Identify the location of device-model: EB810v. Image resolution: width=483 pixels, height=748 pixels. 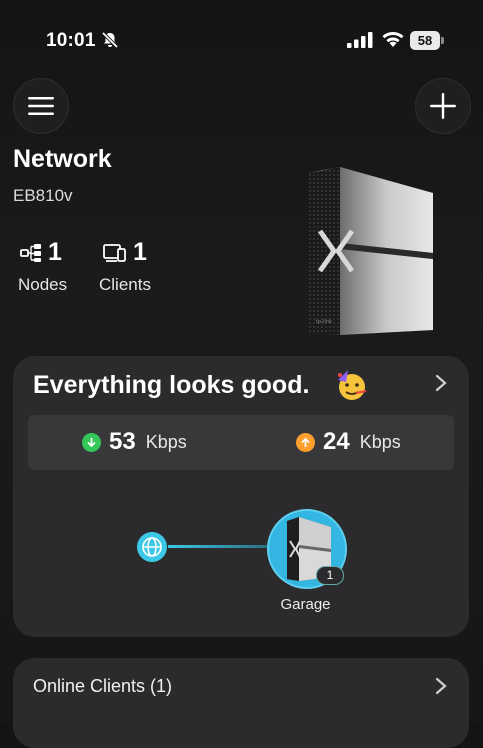
(43, 195).